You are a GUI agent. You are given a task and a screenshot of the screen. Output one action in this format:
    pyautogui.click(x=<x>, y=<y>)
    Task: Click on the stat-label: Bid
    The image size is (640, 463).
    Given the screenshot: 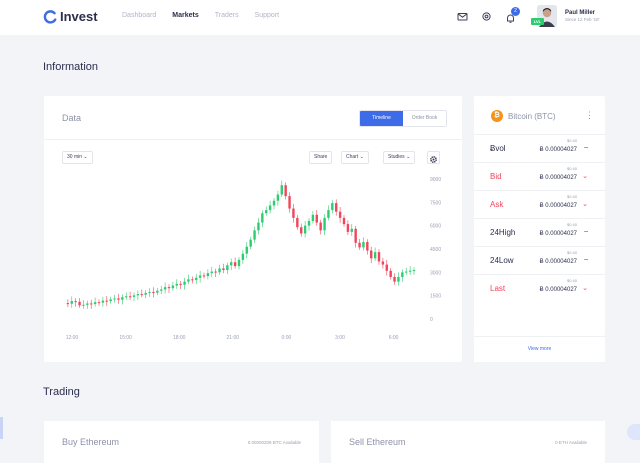 What is the action you would take?
    pyautogui.click(x=496, y=176)
    